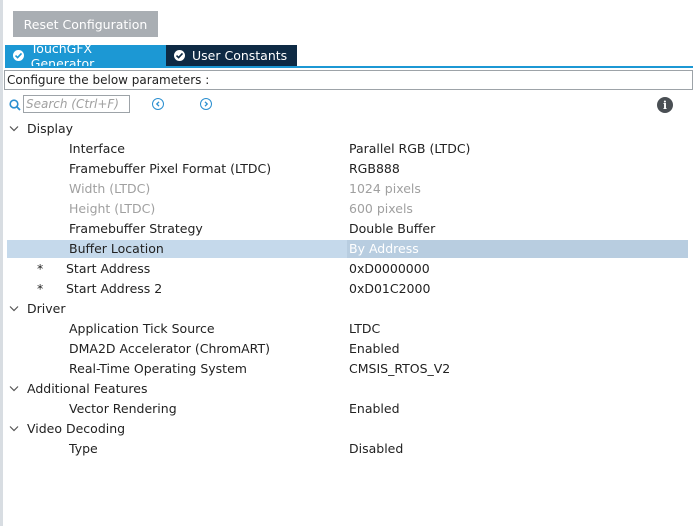  What do you see at coordinates (347, 449) in the screenshot?
I see `param-row: Type Disabled` at bounding box center [347, 449].